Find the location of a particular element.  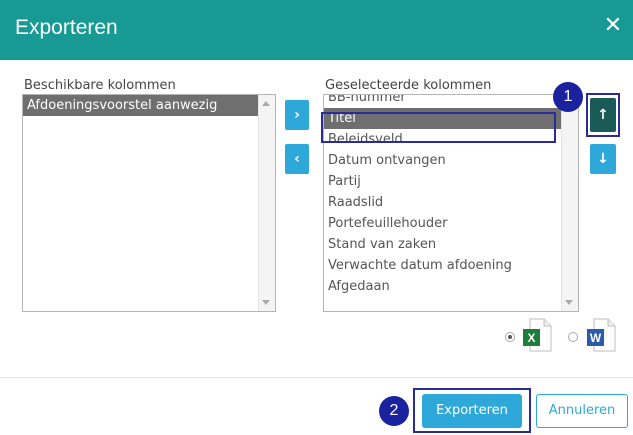

titel-highlight-box is located at coordinates (438, 127).